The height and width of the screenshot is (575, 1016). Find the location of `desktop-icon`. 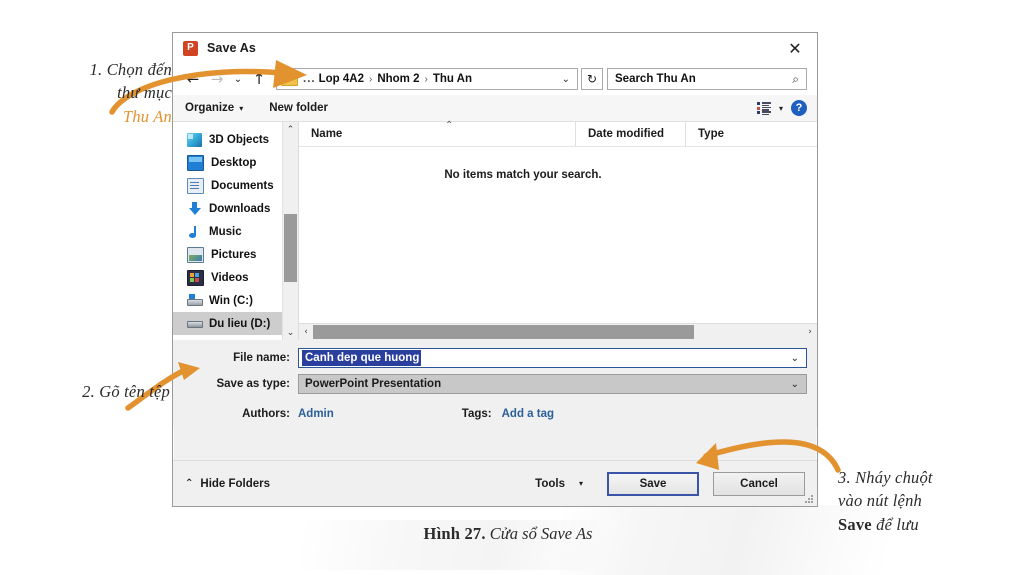

desktop-icon is located at coordinates (195, 162).